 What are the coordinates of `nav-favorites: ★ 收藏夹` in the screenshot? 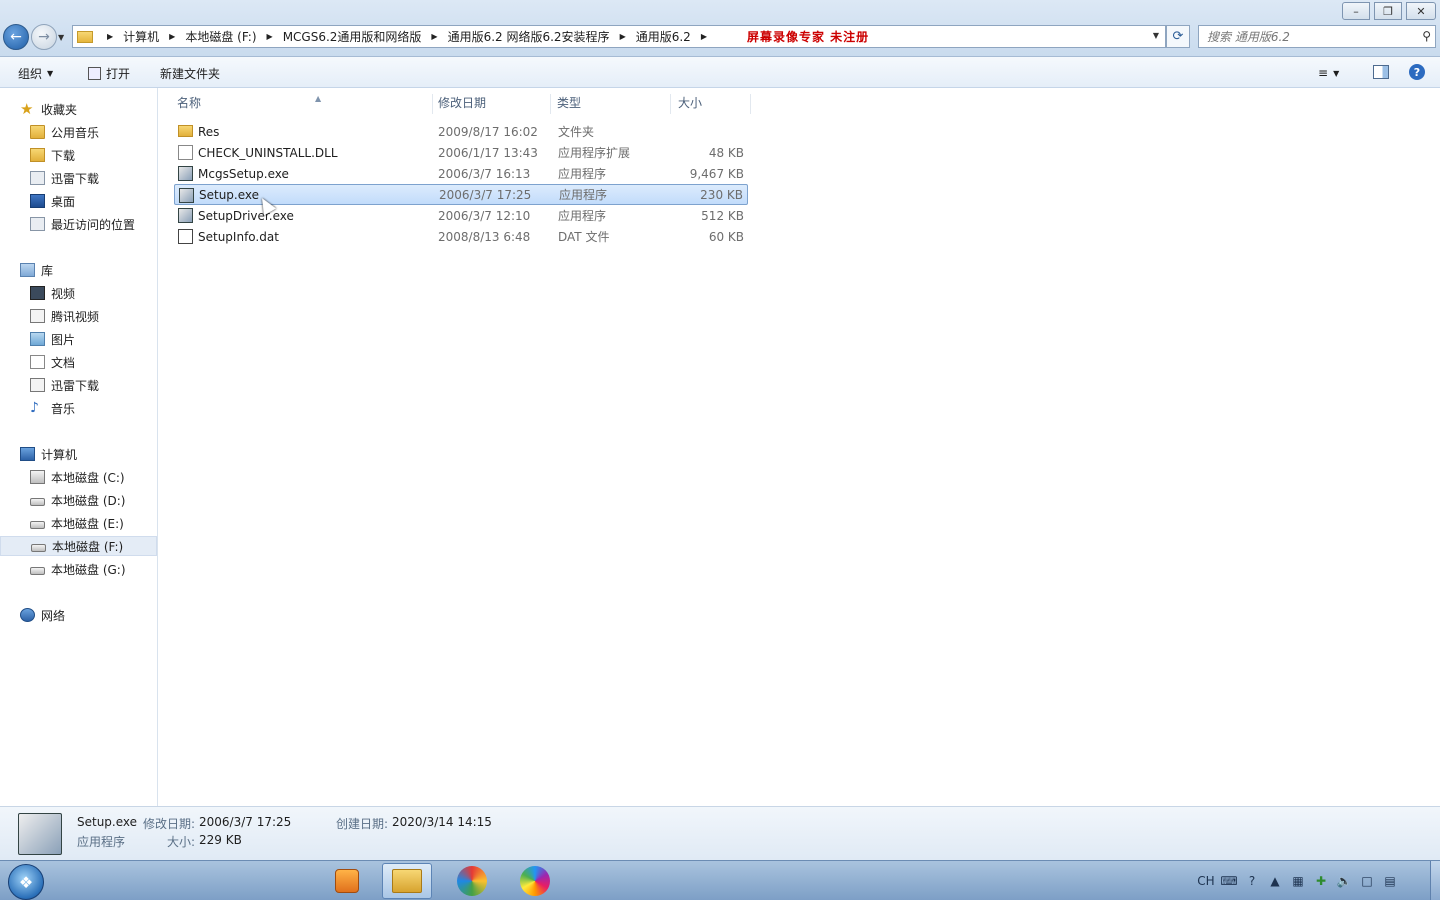 It's located at (78, 109).